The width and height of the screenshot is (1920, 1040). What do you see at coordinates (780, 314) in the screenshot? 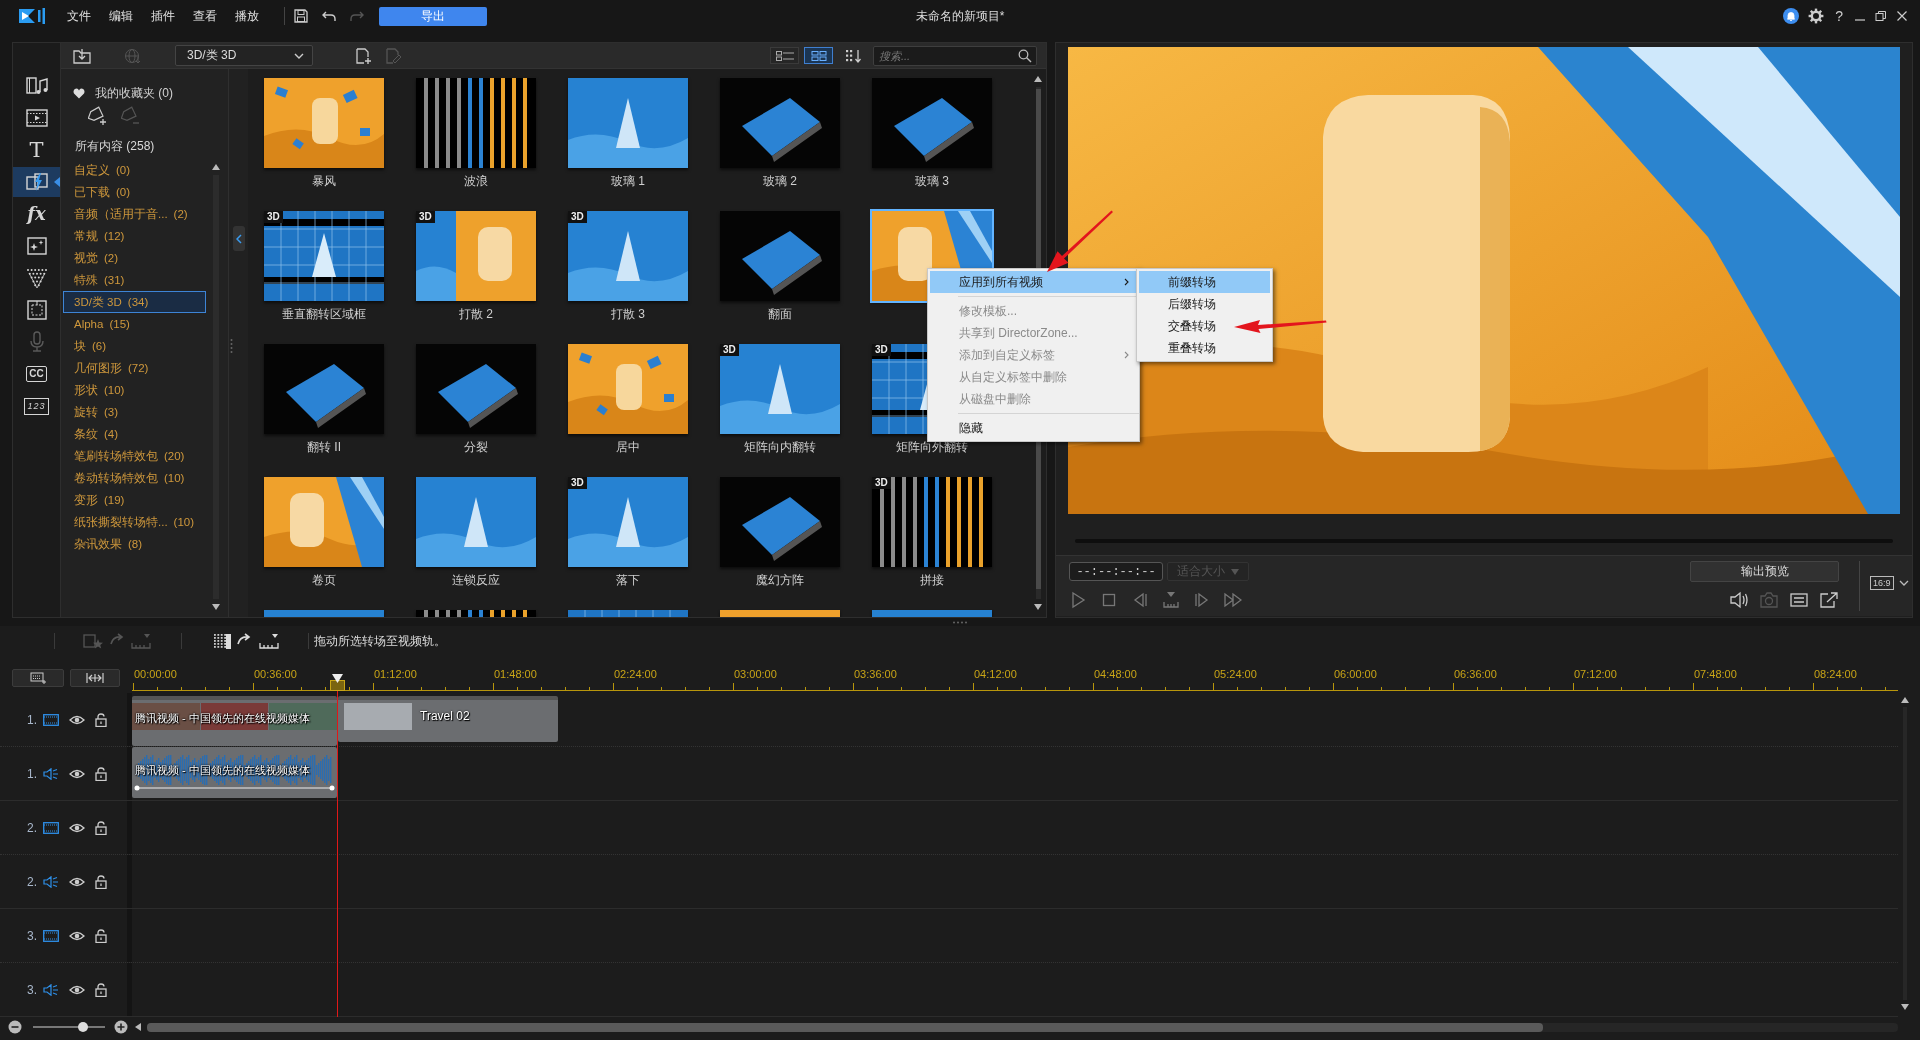
I see `transition-label: 翻面` at bounding box center [780, 314].